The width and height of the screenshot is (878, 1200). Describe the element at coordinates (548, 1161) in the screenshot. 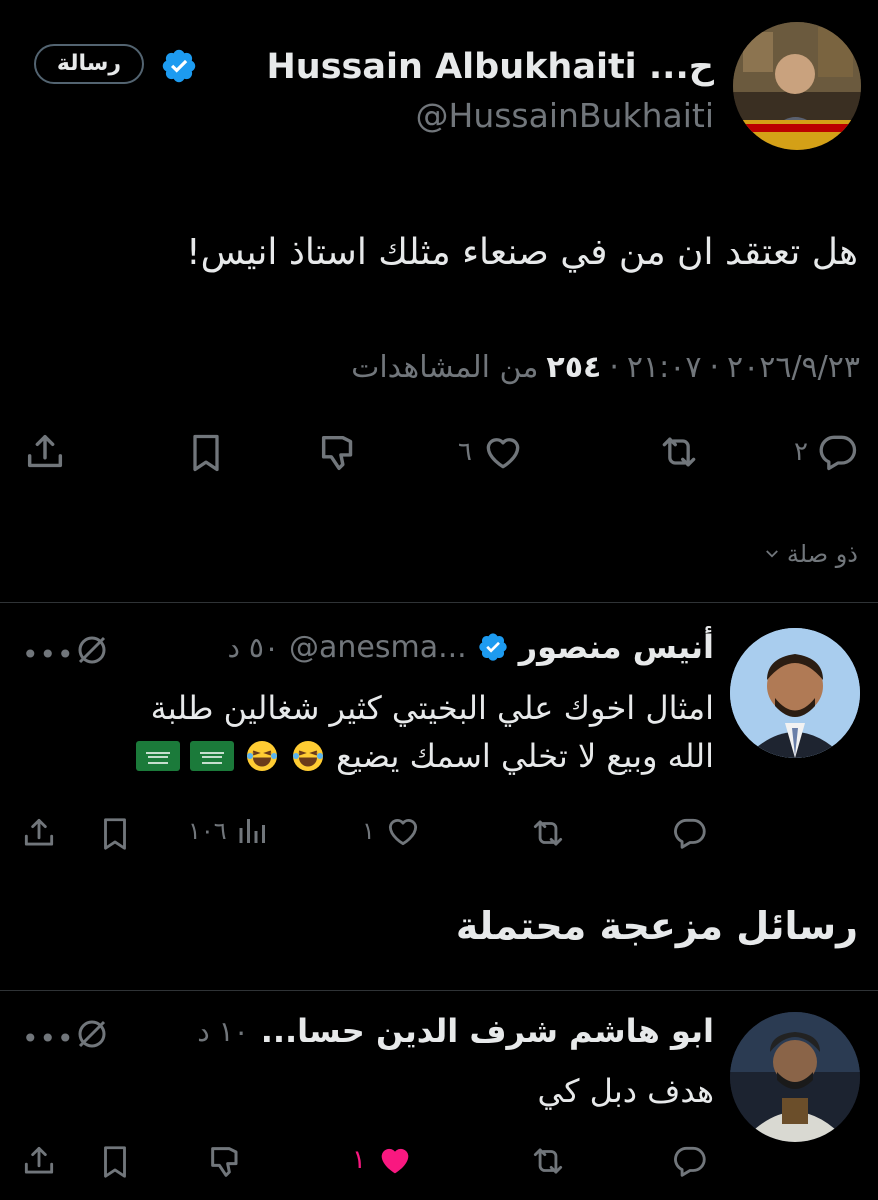

I see `reply2-retweet-icon` at that location.